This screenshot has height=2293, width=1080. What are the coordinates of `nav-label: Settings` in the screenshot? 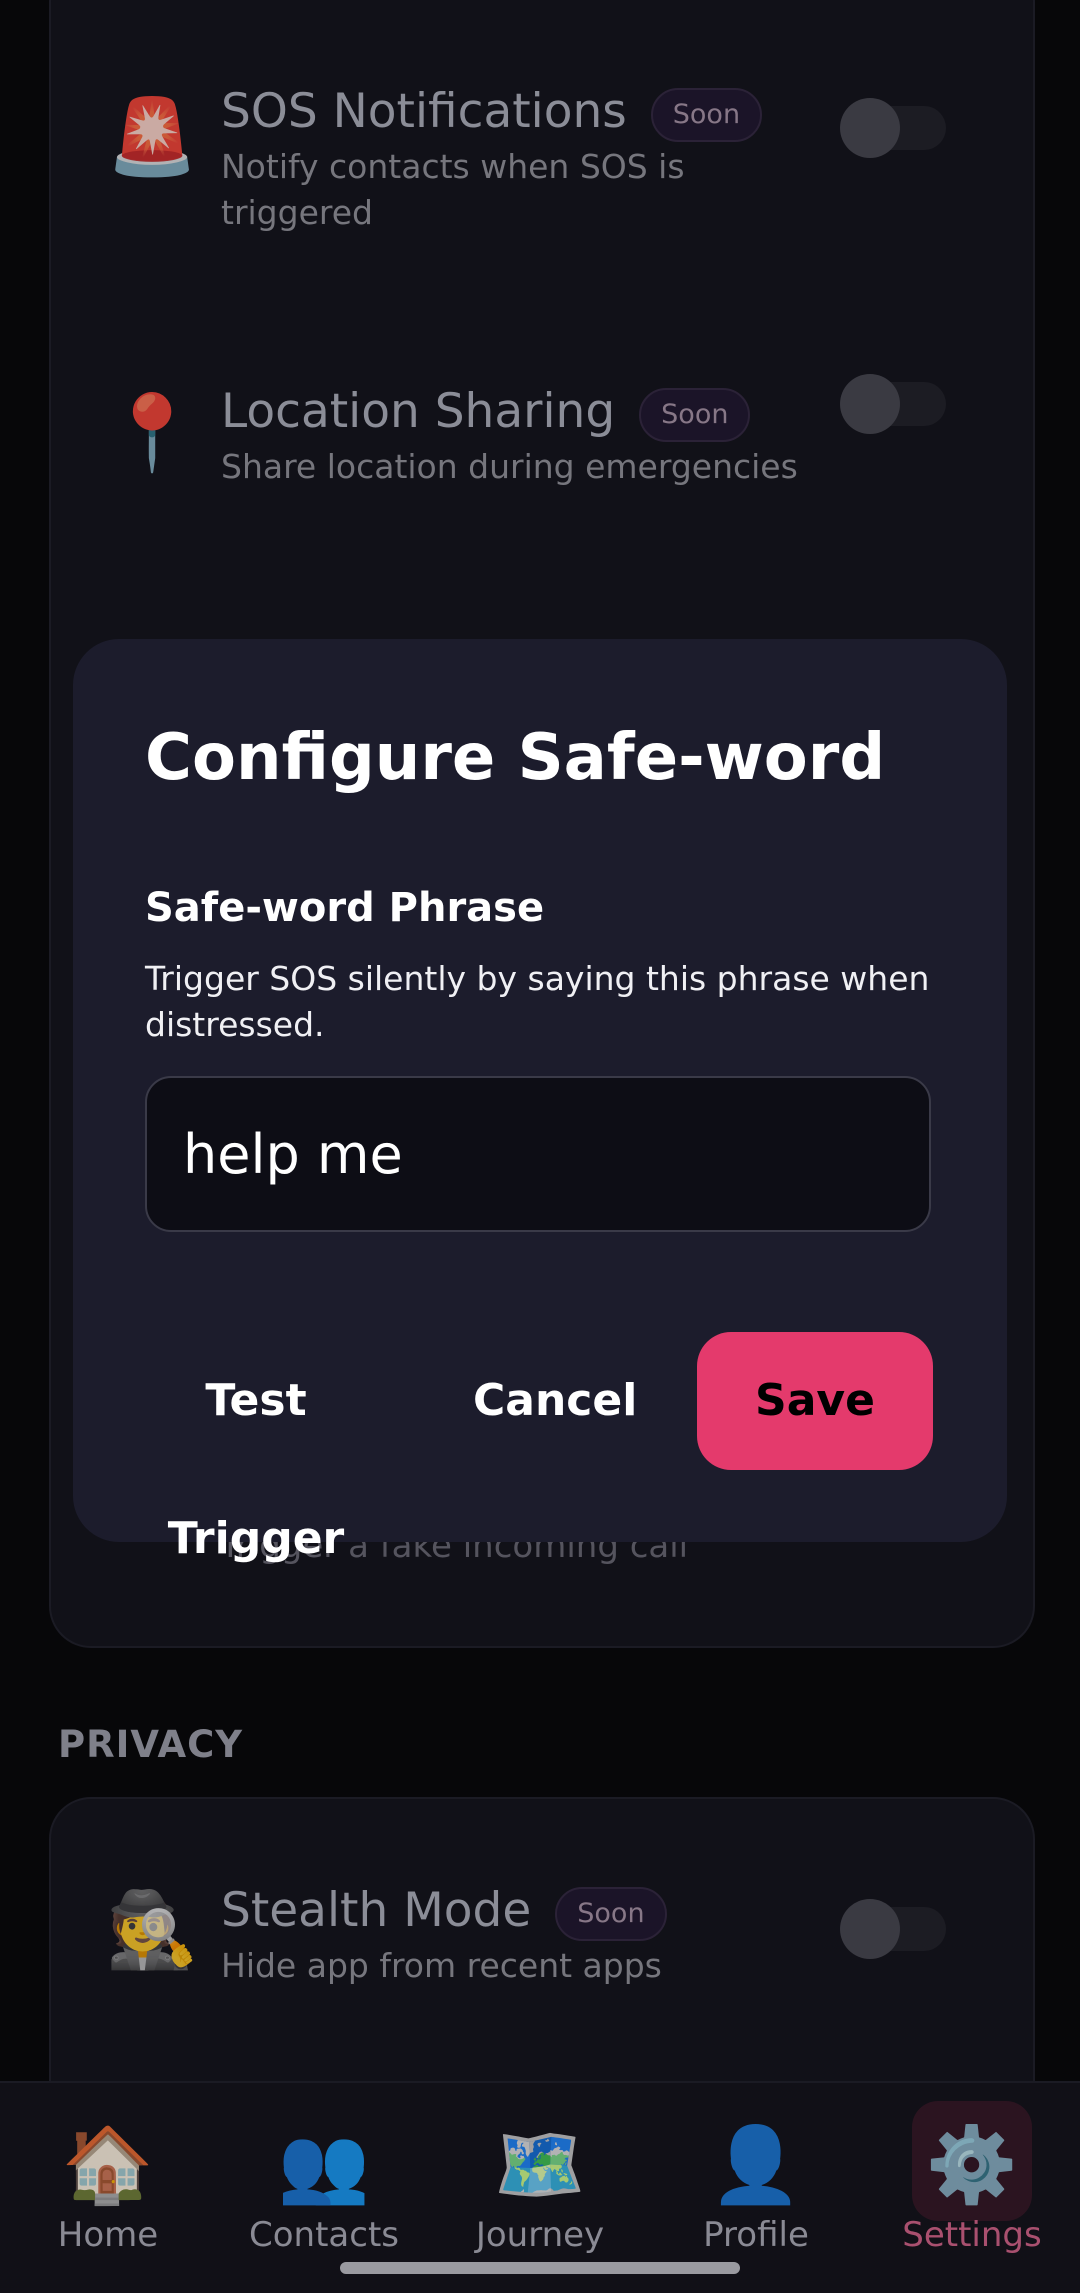 It's located at (972, 2235).